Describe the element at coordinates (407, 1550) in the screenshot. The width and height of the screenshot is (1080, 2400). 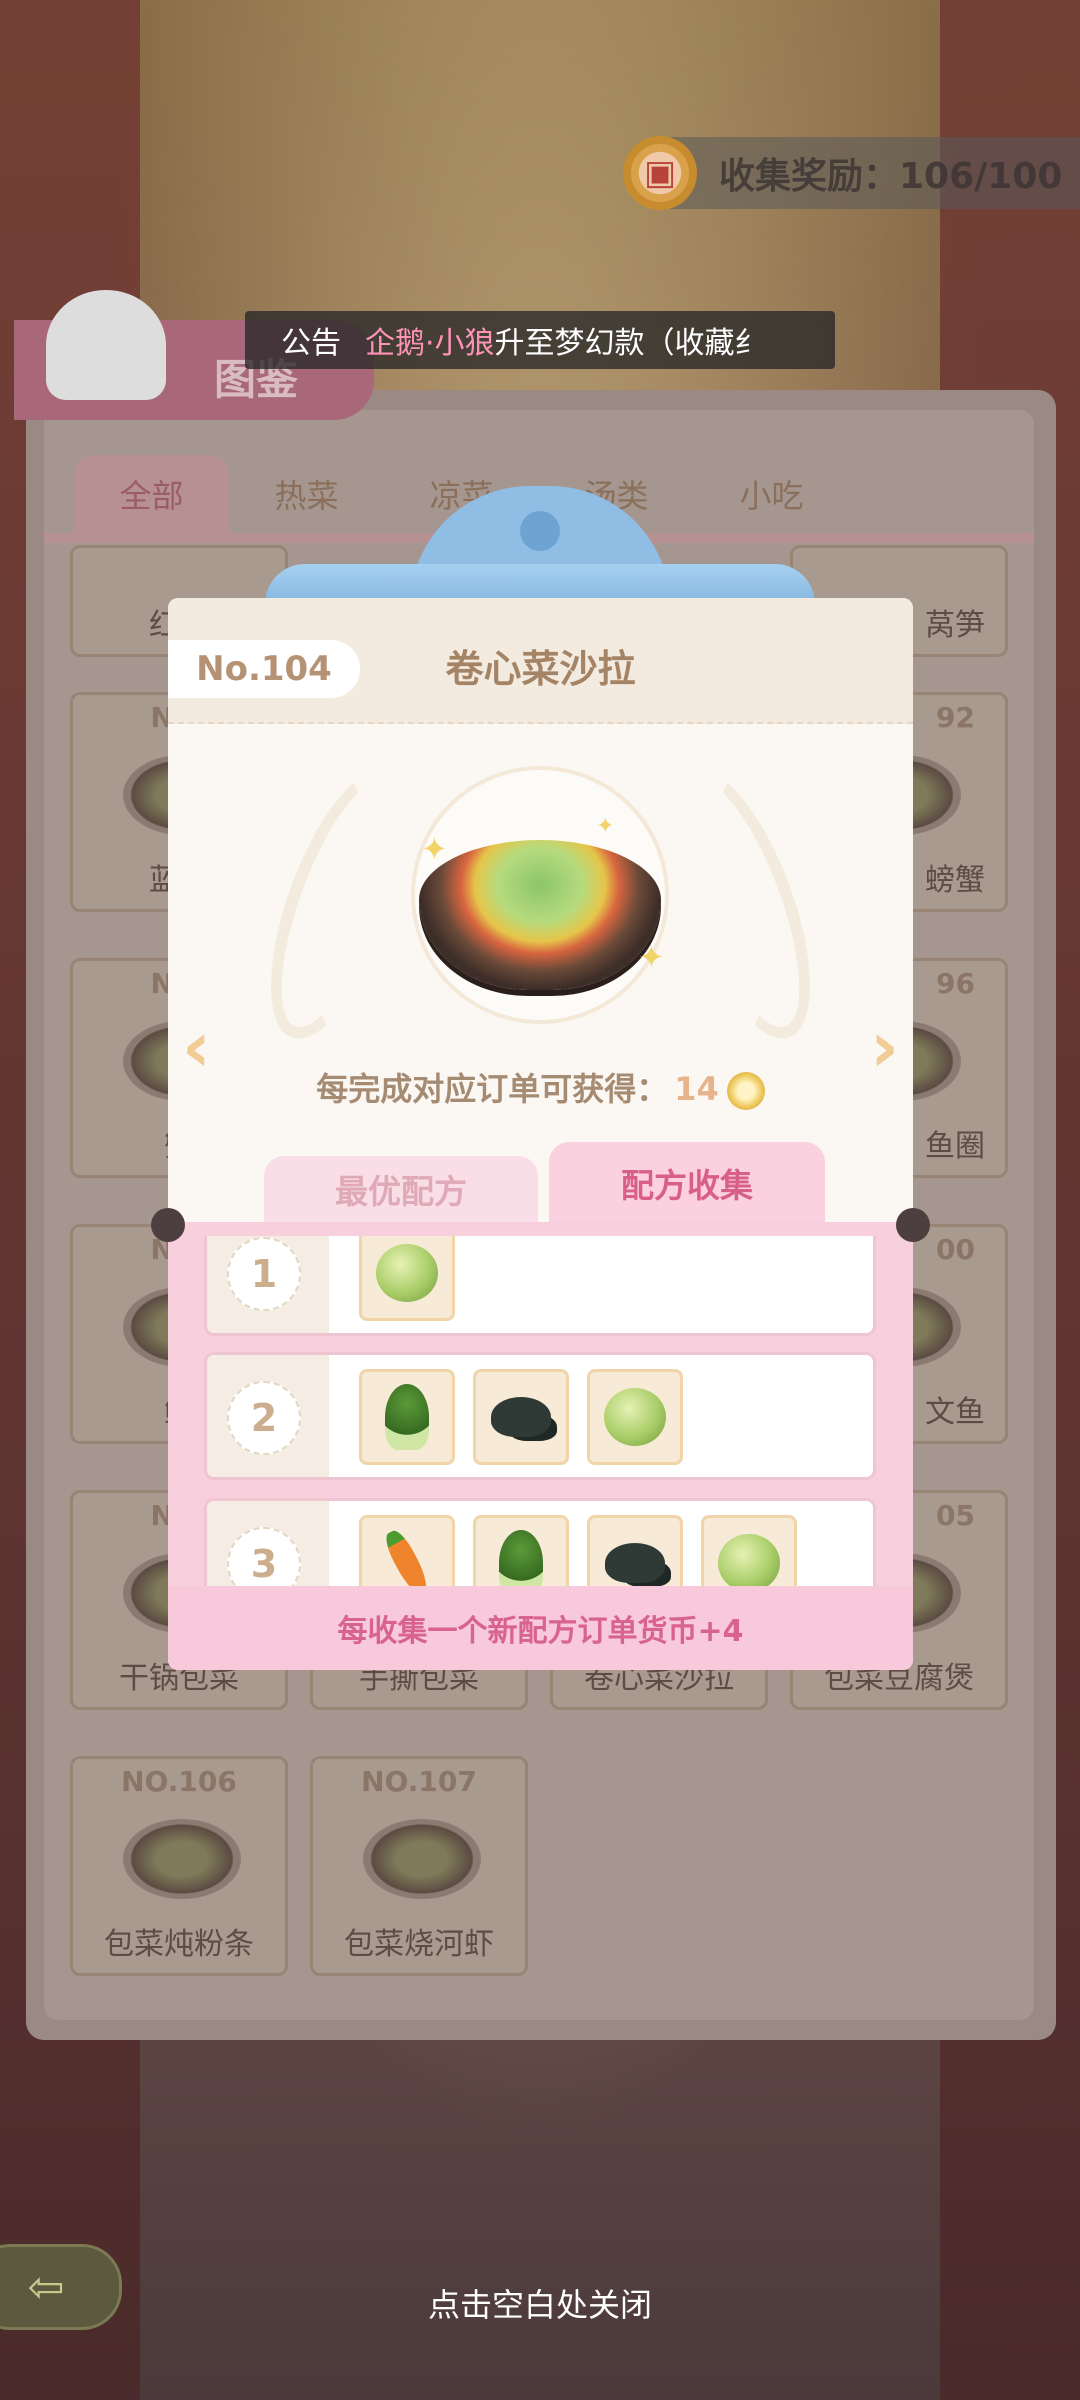
I see `carrot-icon` at that location.